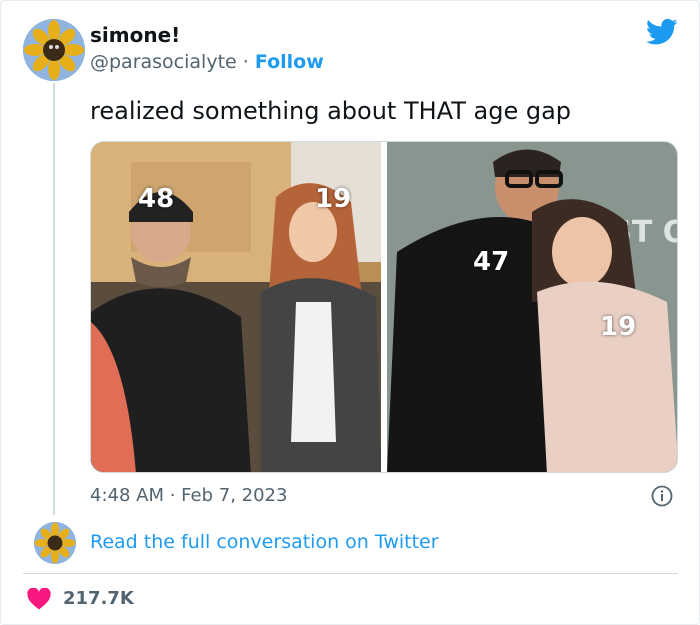  What do you see at coordinates (264, 542) in the screenshot?
I see `read-full-conversation-link: Read the full conversation on Twitter` at bounding box center [264, 542].